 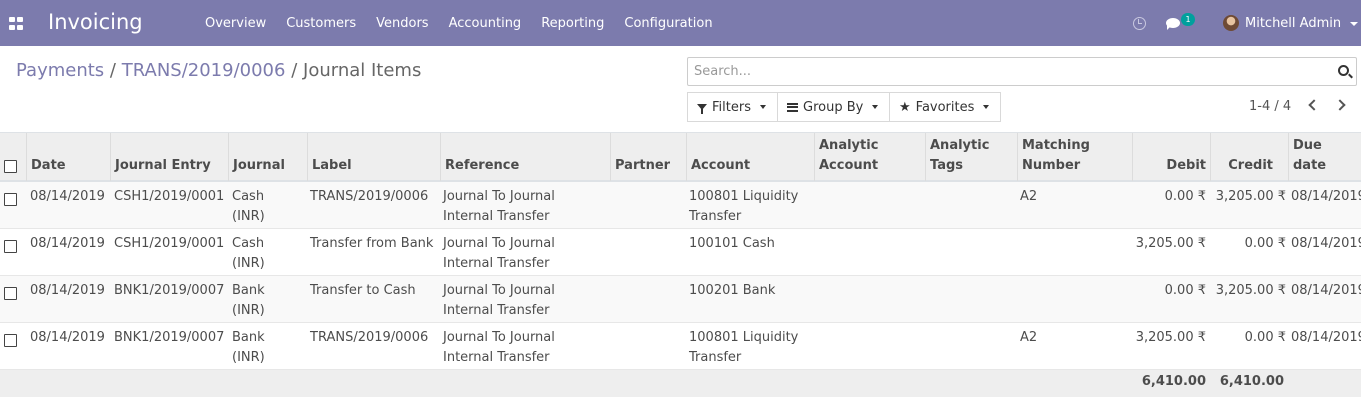 I want to click on group-by-button: Group By, so click(x=833, y=107).